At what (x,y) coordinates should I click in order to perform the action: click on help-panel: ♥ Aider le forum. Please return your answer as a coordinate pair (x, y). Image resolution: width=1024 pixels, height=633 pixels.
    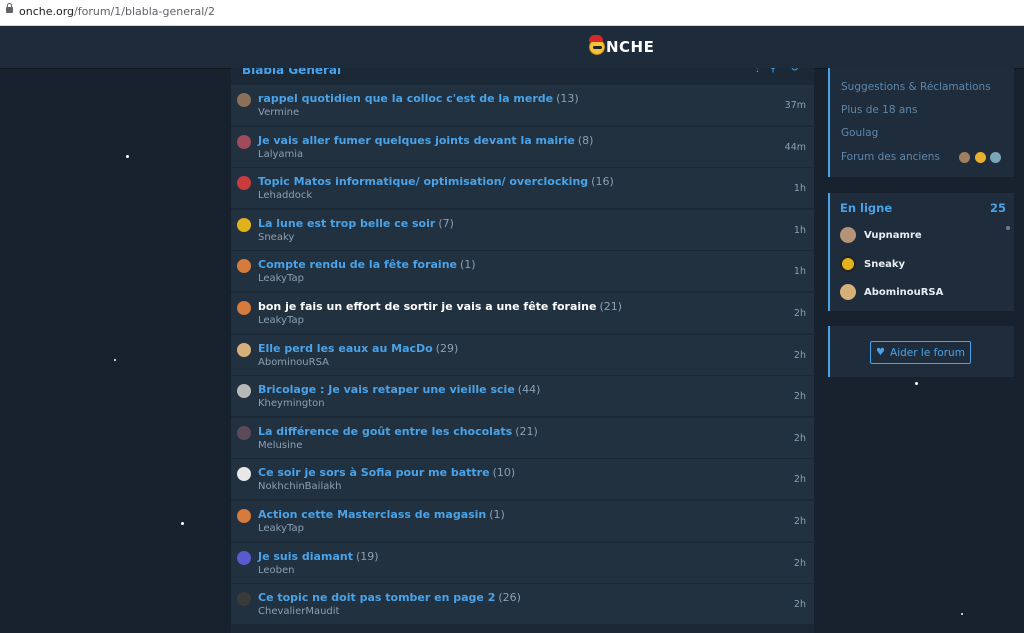
    Looking at the image, I should click on (921, 351).